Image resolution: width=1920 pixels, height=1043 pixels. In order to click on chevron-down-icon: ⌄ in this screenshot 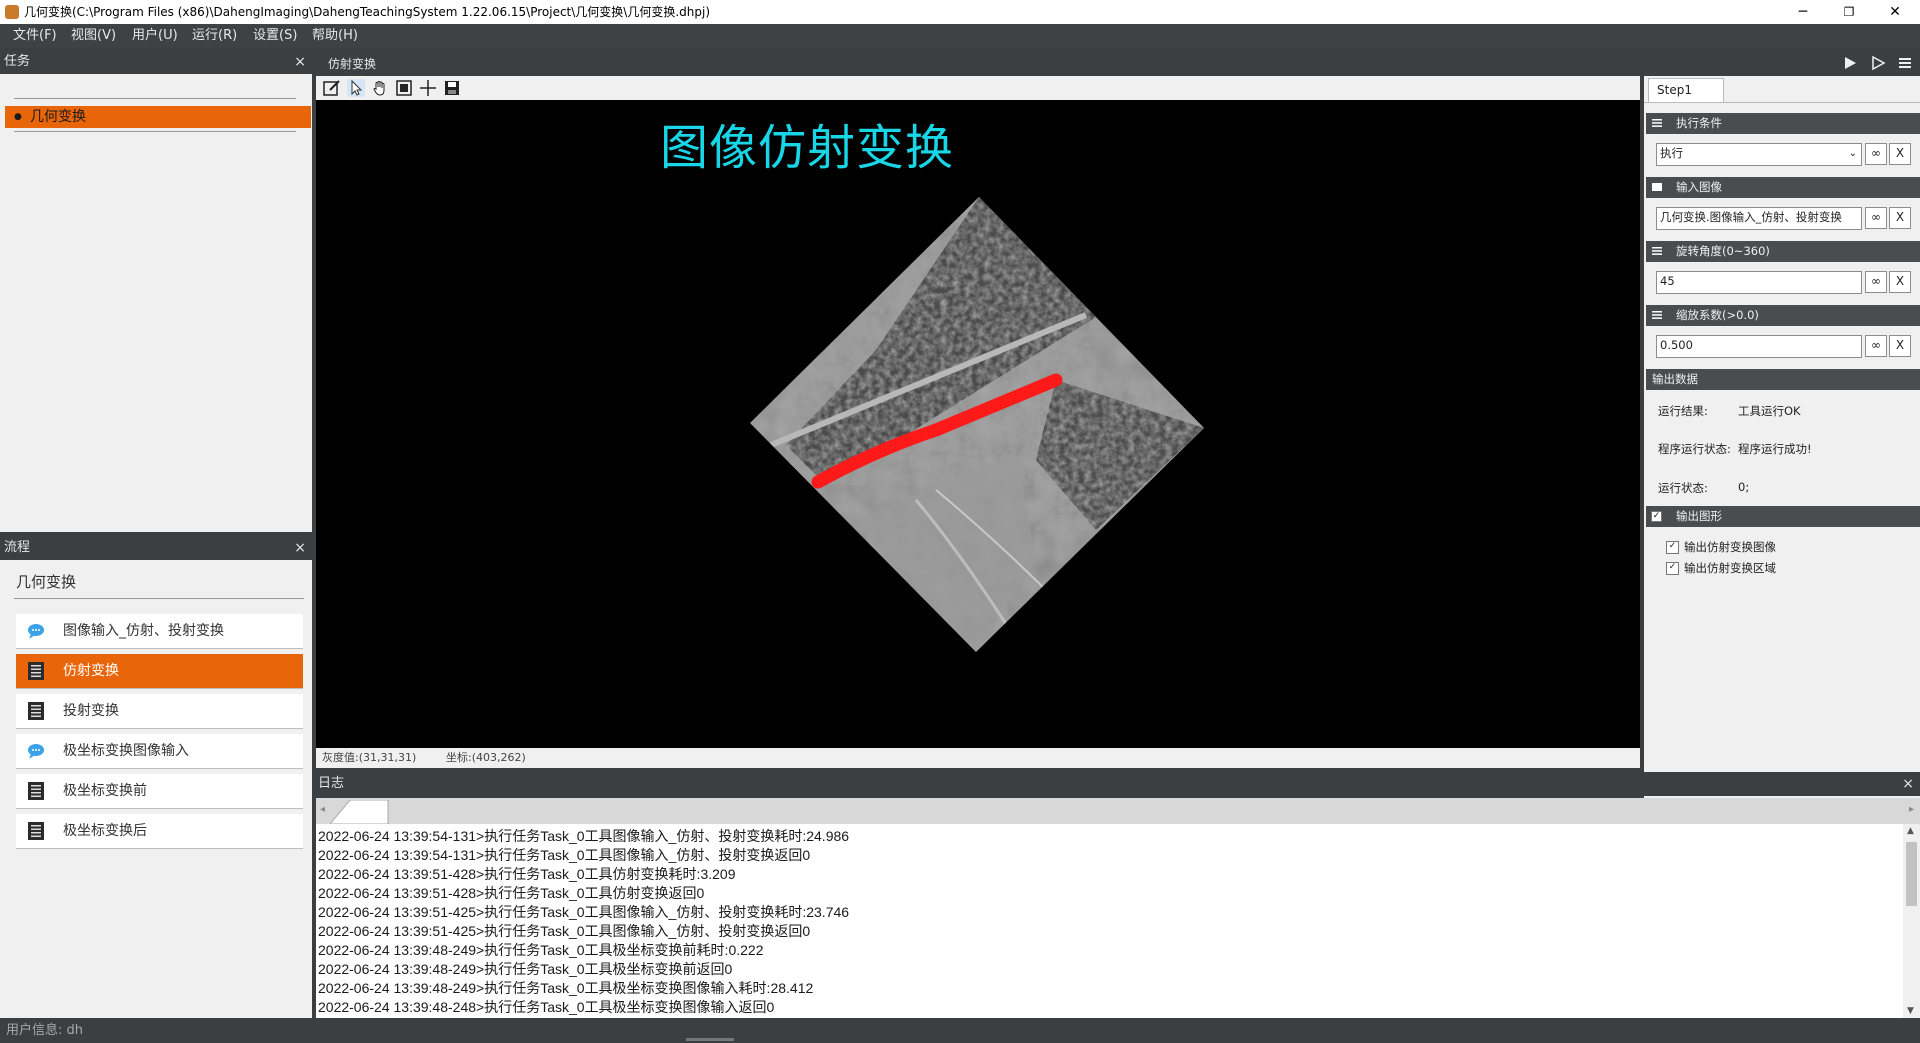, I will do `click(1852, 153)`.